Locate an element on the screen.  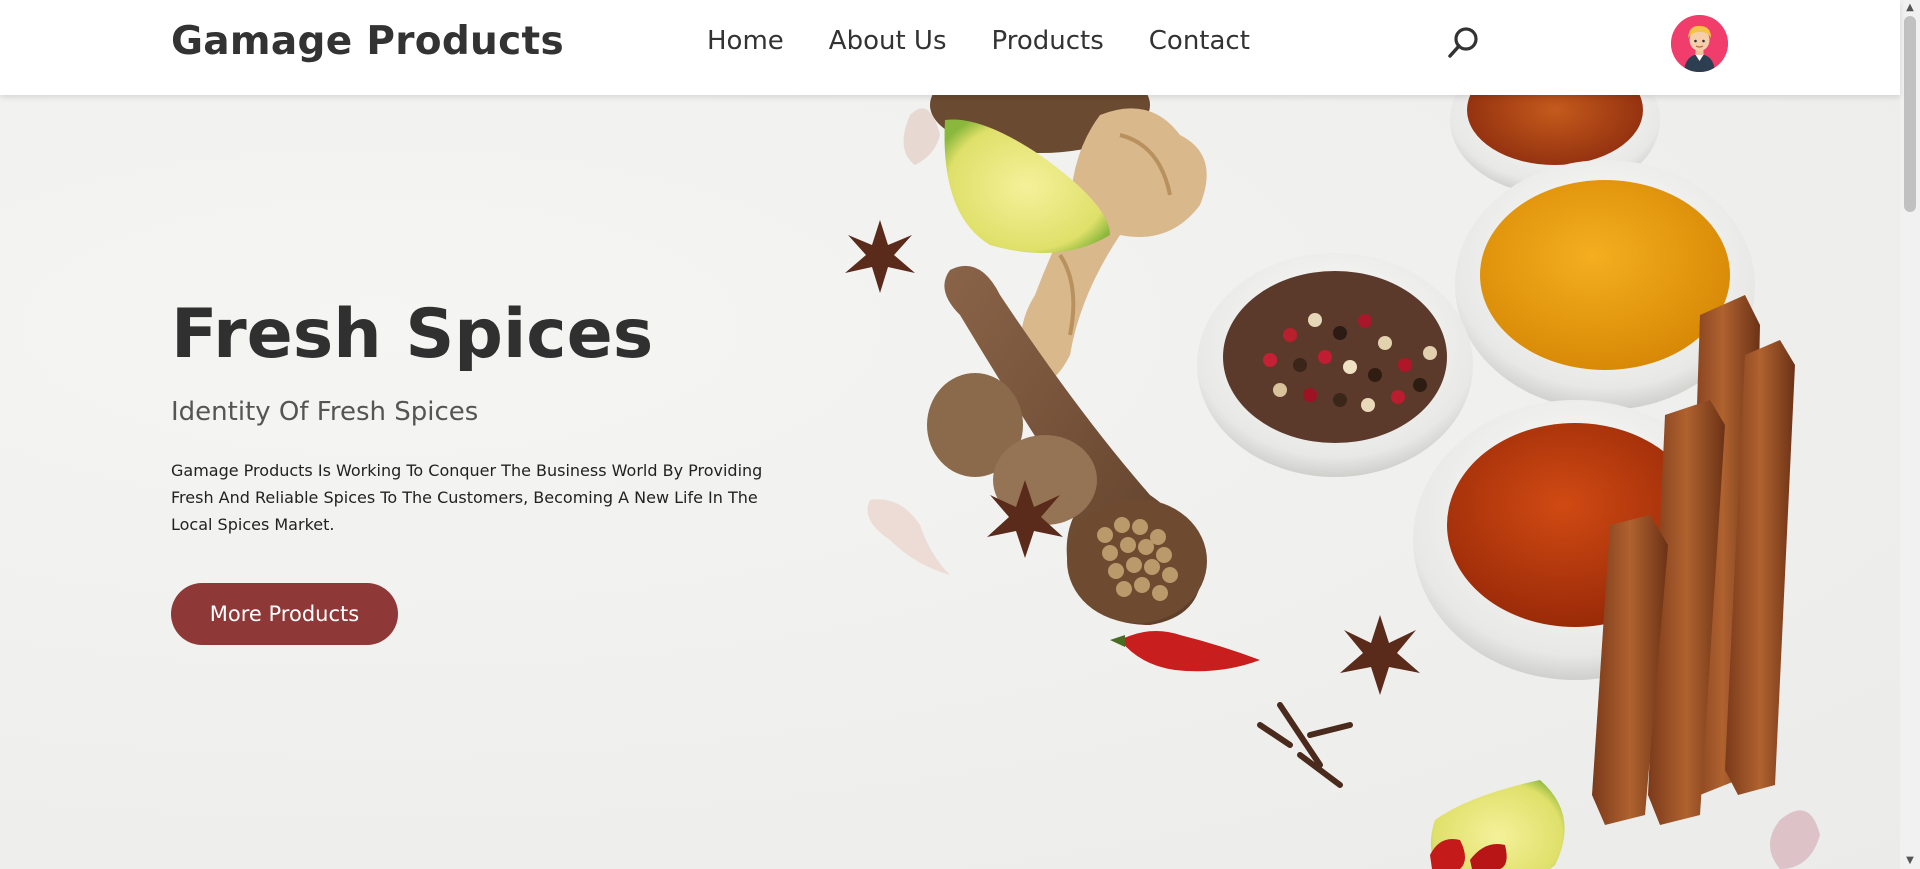
hero-title: Fresh Spices is located at coordinates (412, 334).